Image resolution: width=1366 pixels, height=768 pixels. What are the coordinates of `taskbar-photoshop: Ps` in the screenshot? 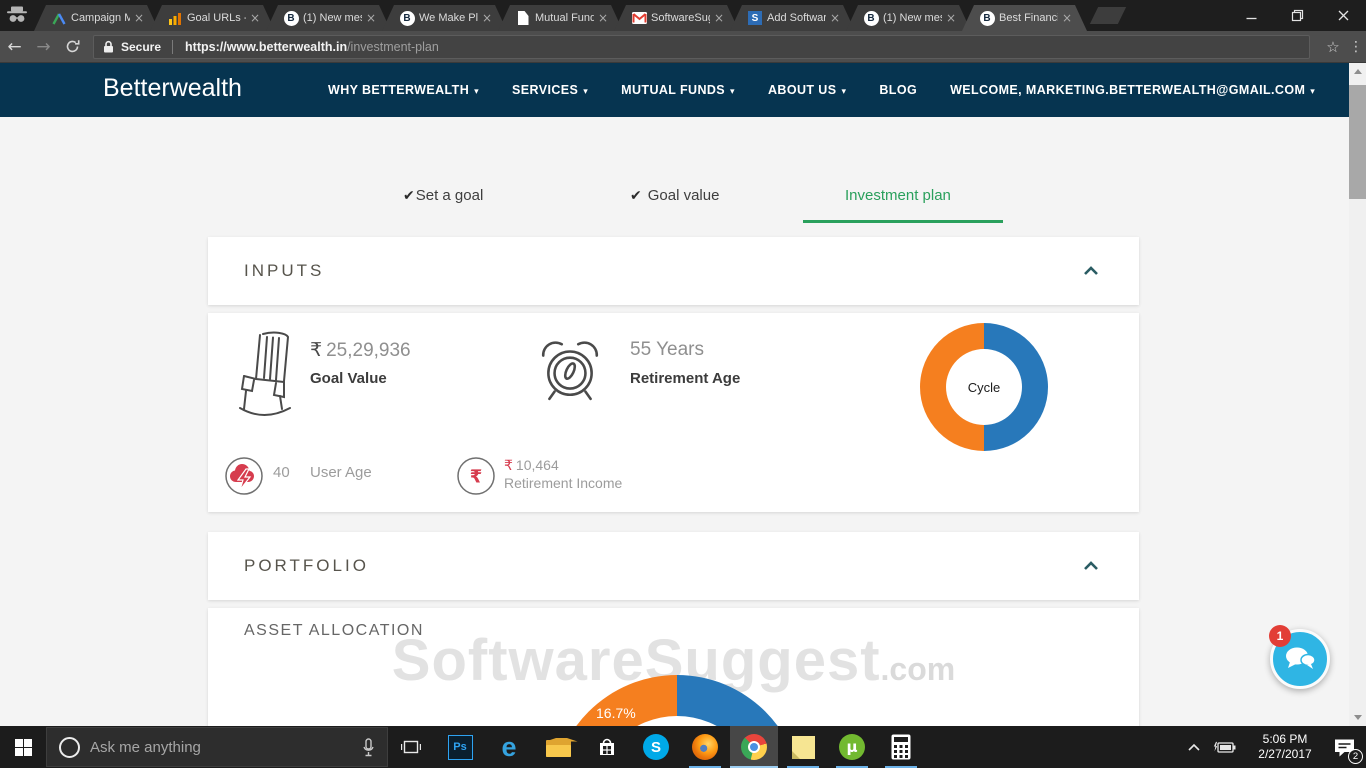 It's located at (460, 747).